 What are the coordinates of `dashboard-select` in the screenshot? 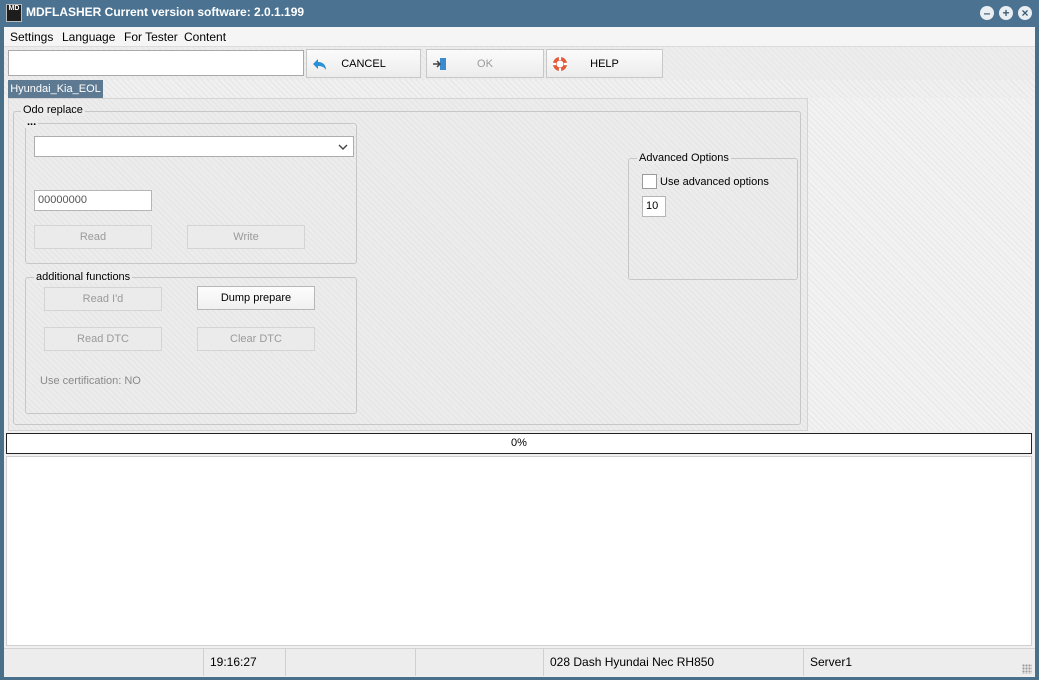 It's located at (194, 146).